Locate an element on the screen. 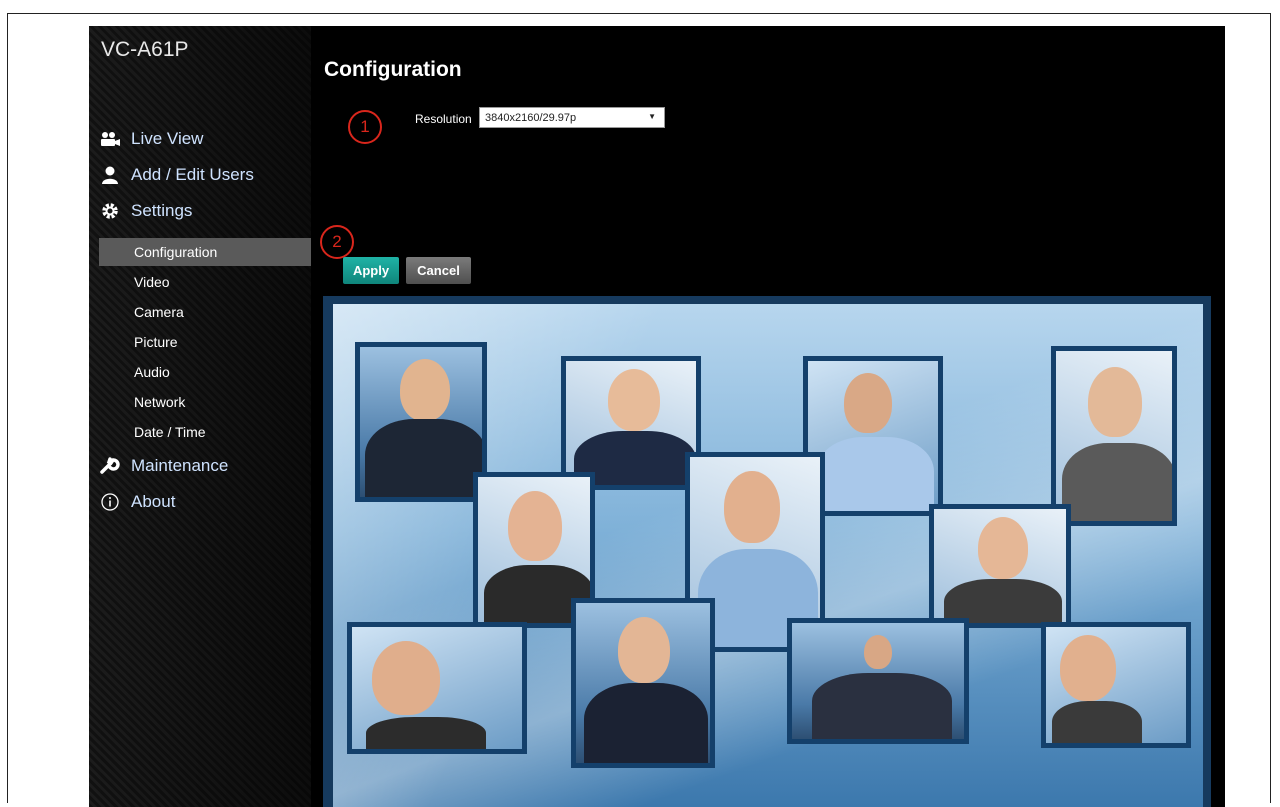 The image size is (1280, 807). callout-marker: 2 is located at coordinates (337, 242).